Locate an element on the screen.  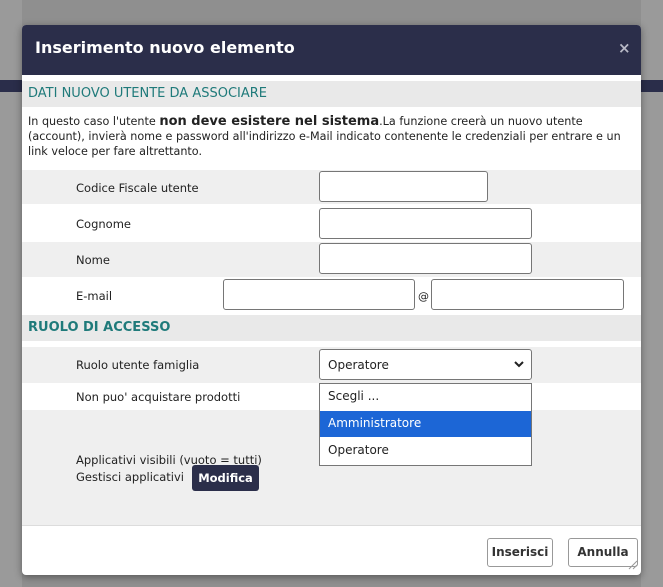
info-prefix: In questo caso l'utente is located at coordinates (94, 121).